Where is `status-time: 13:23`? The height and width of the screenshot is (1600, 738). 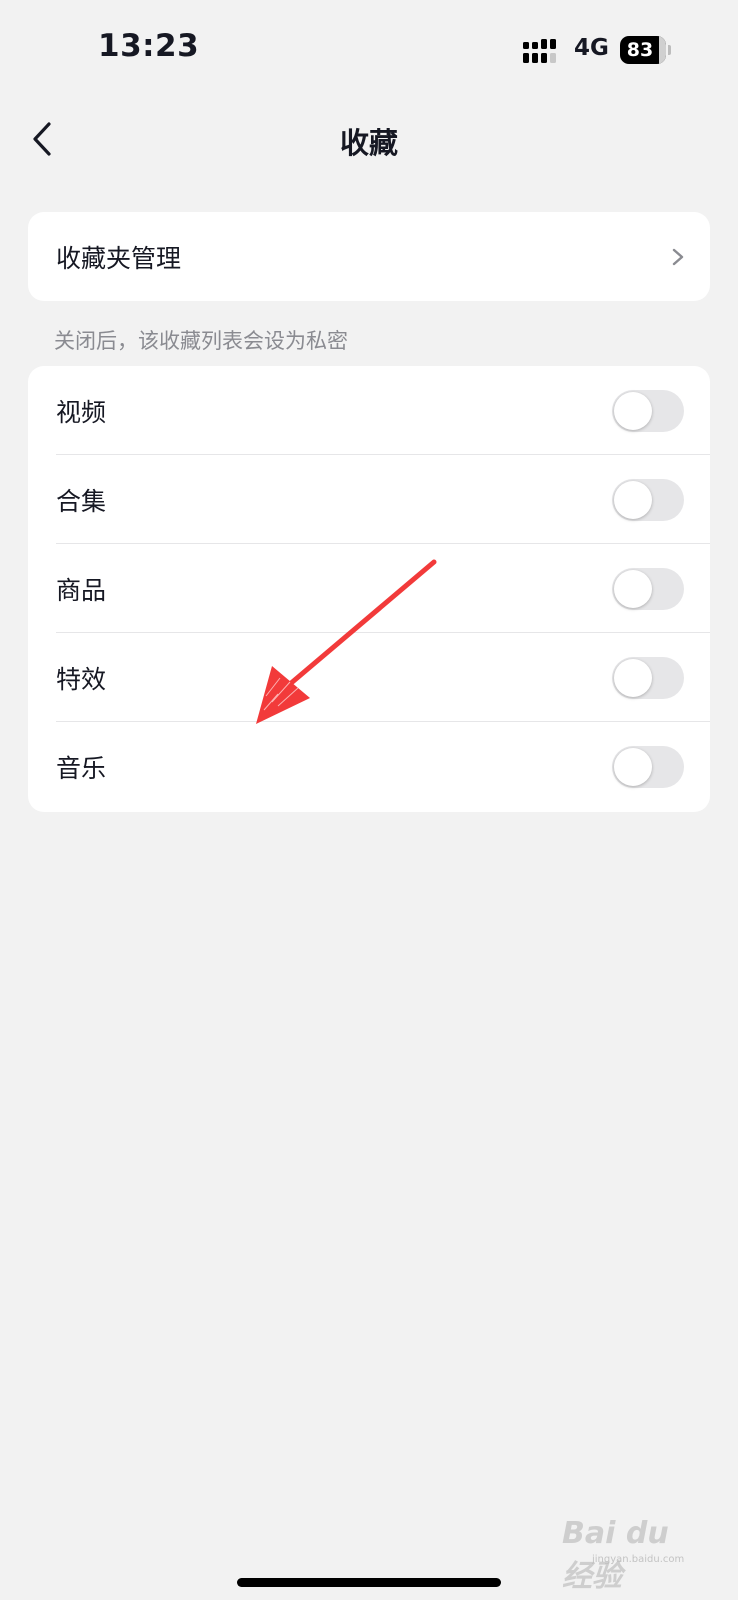 status-time: 13:23 is located at coordinates (149, 46).